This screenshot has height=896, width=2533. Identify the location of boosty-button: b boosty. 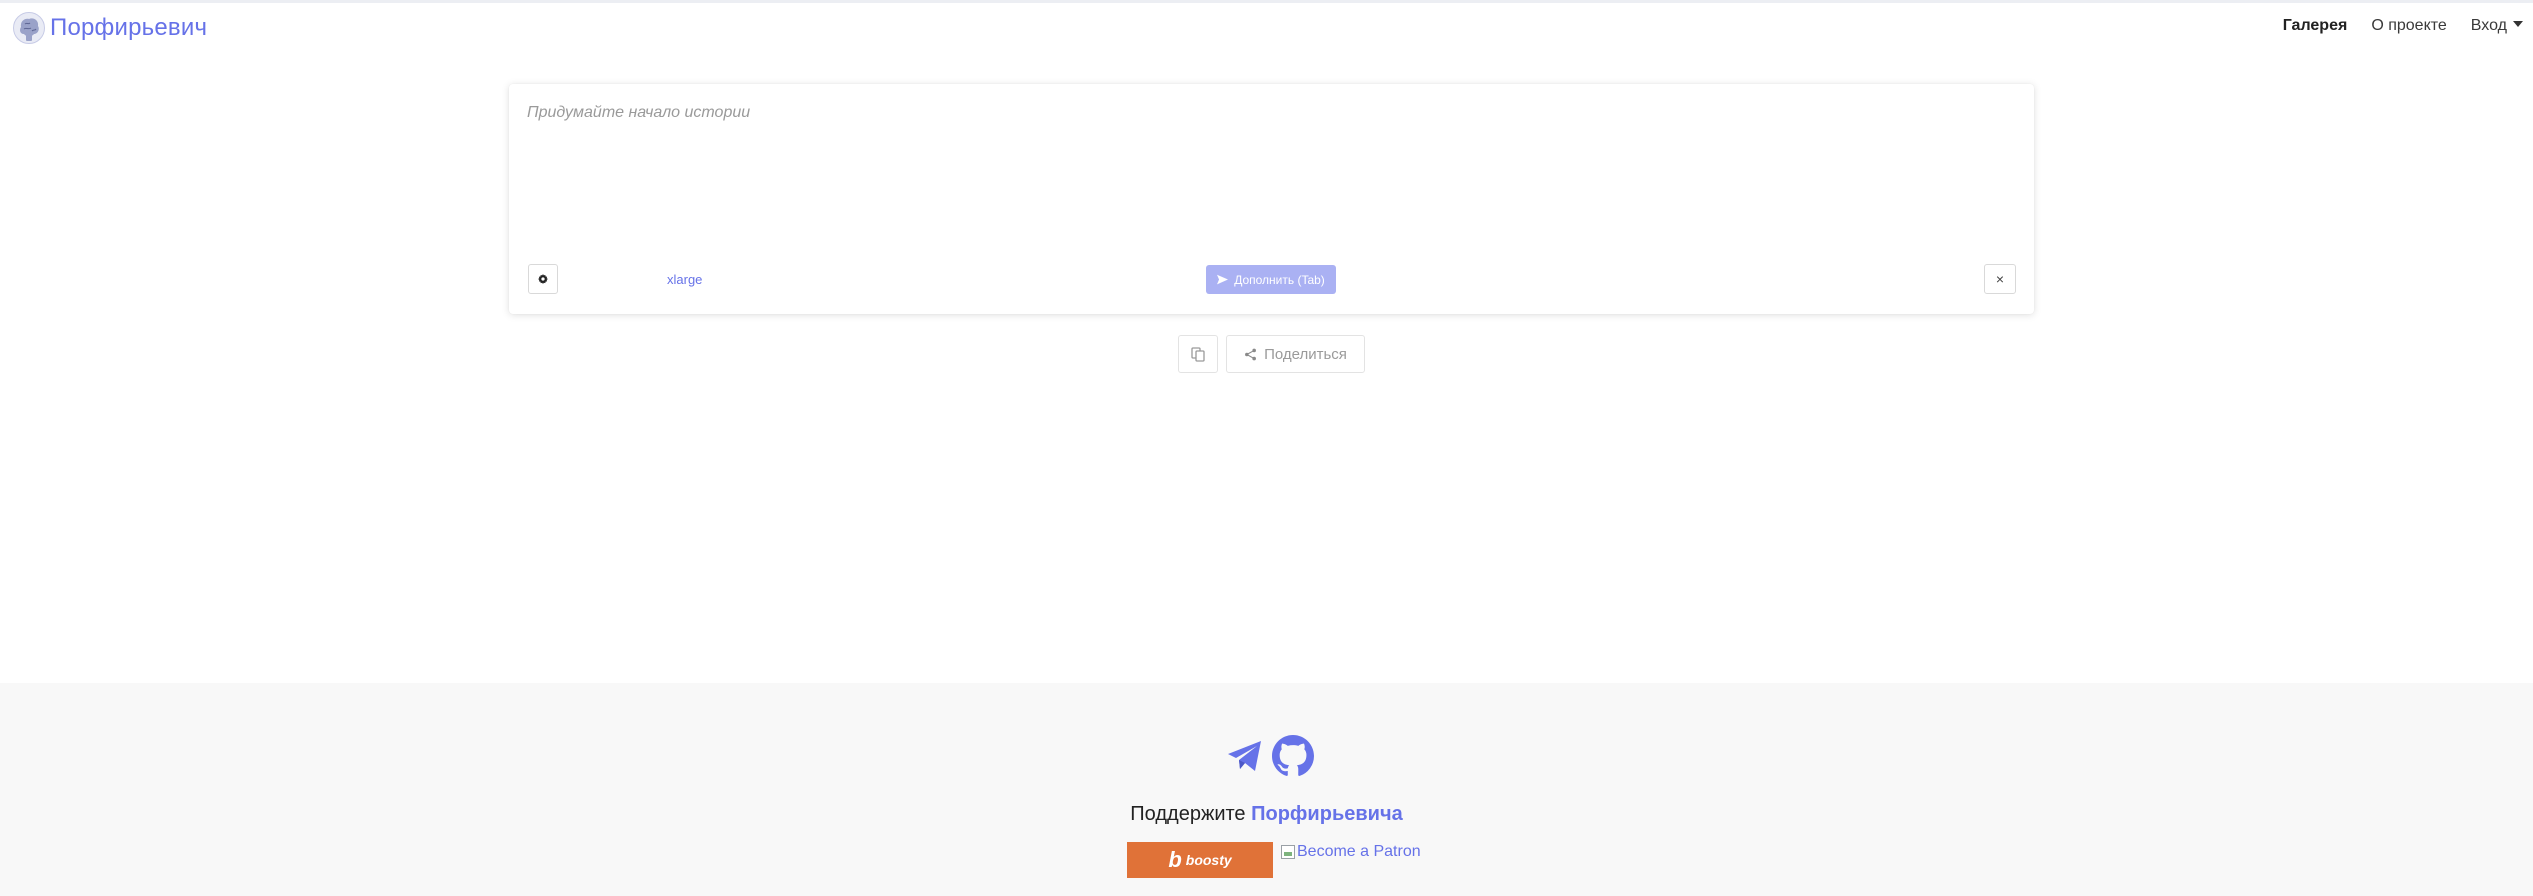
(1200, 860).